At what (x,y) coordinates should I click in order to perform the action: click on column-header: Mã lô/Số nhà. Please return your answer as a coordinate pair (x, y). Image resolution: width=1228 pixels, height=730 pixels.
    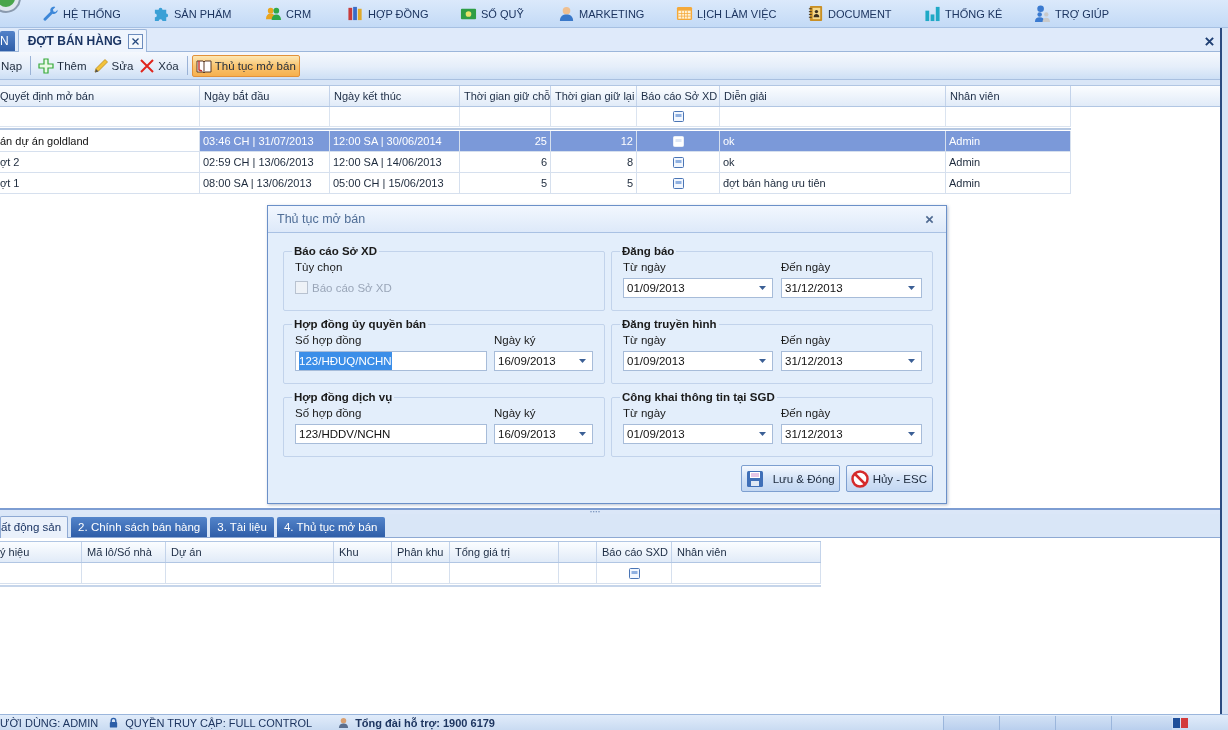
    Looking at the image, I should click on (124, 552).